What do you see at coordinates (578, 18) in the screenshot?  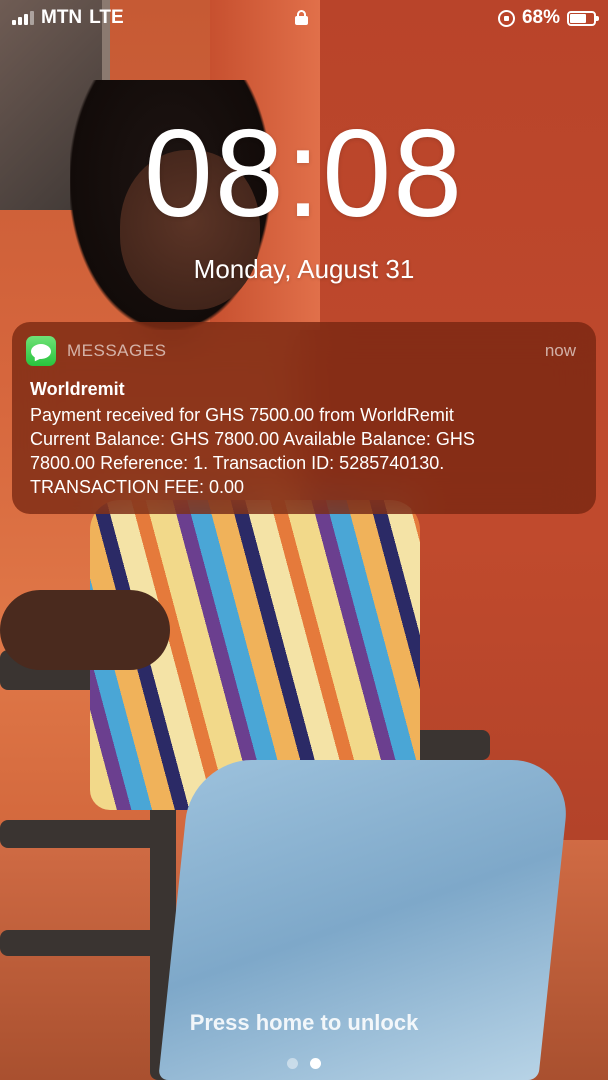 I see `battery-level-fill` at bounding box center [578, 18].